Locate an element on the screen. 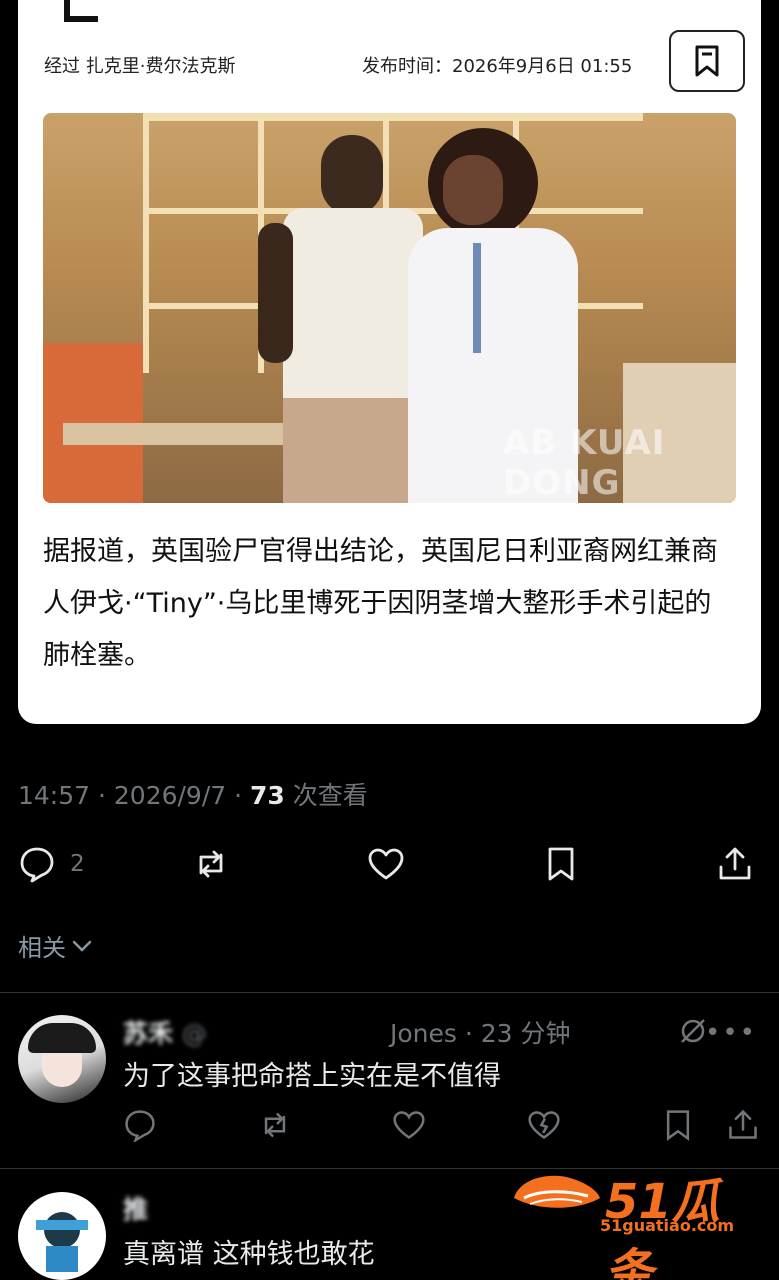 This screenshot has width=779, height=1280. post-timestamp: 14:57 · 2026/9/7 · 73 次查看 is located at coordinates (193, 794).